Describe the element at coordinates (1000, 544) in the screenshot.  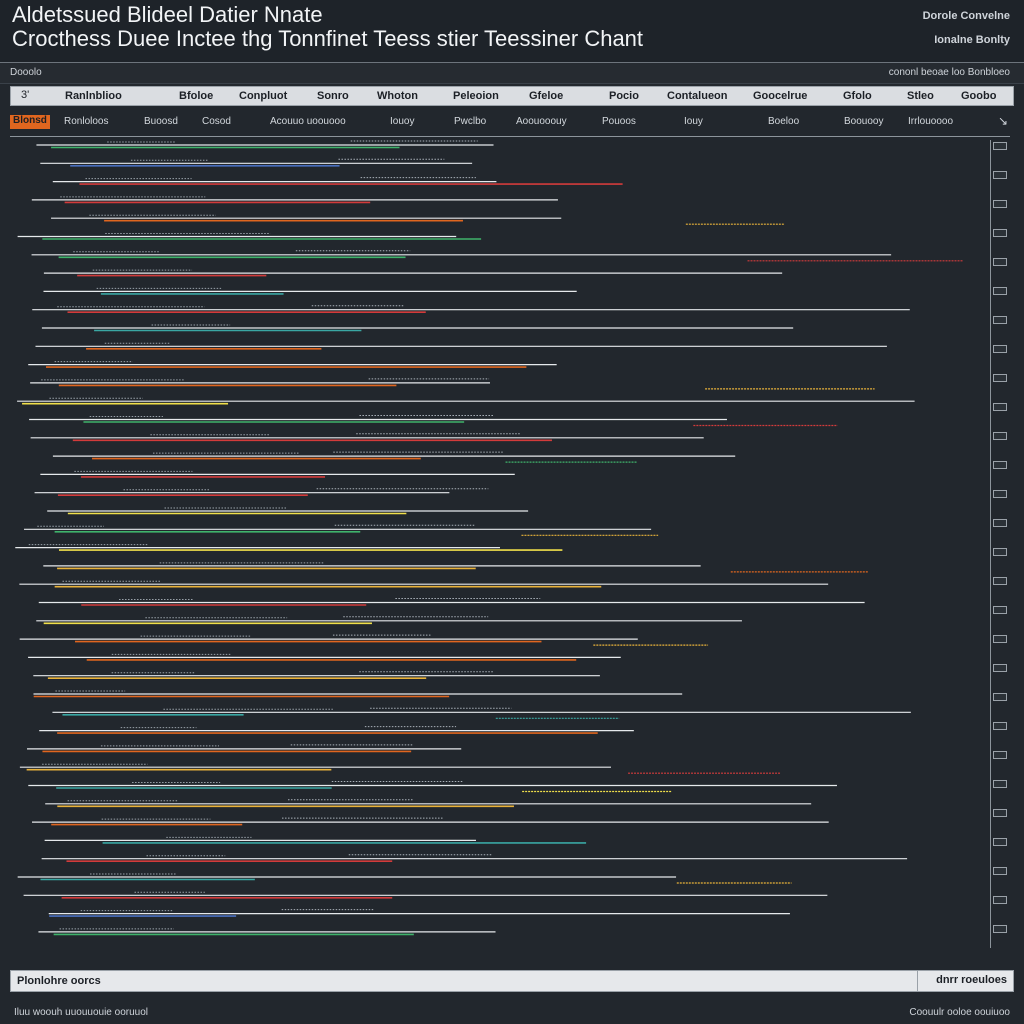
I see `vertical-scrollbar` at that location.